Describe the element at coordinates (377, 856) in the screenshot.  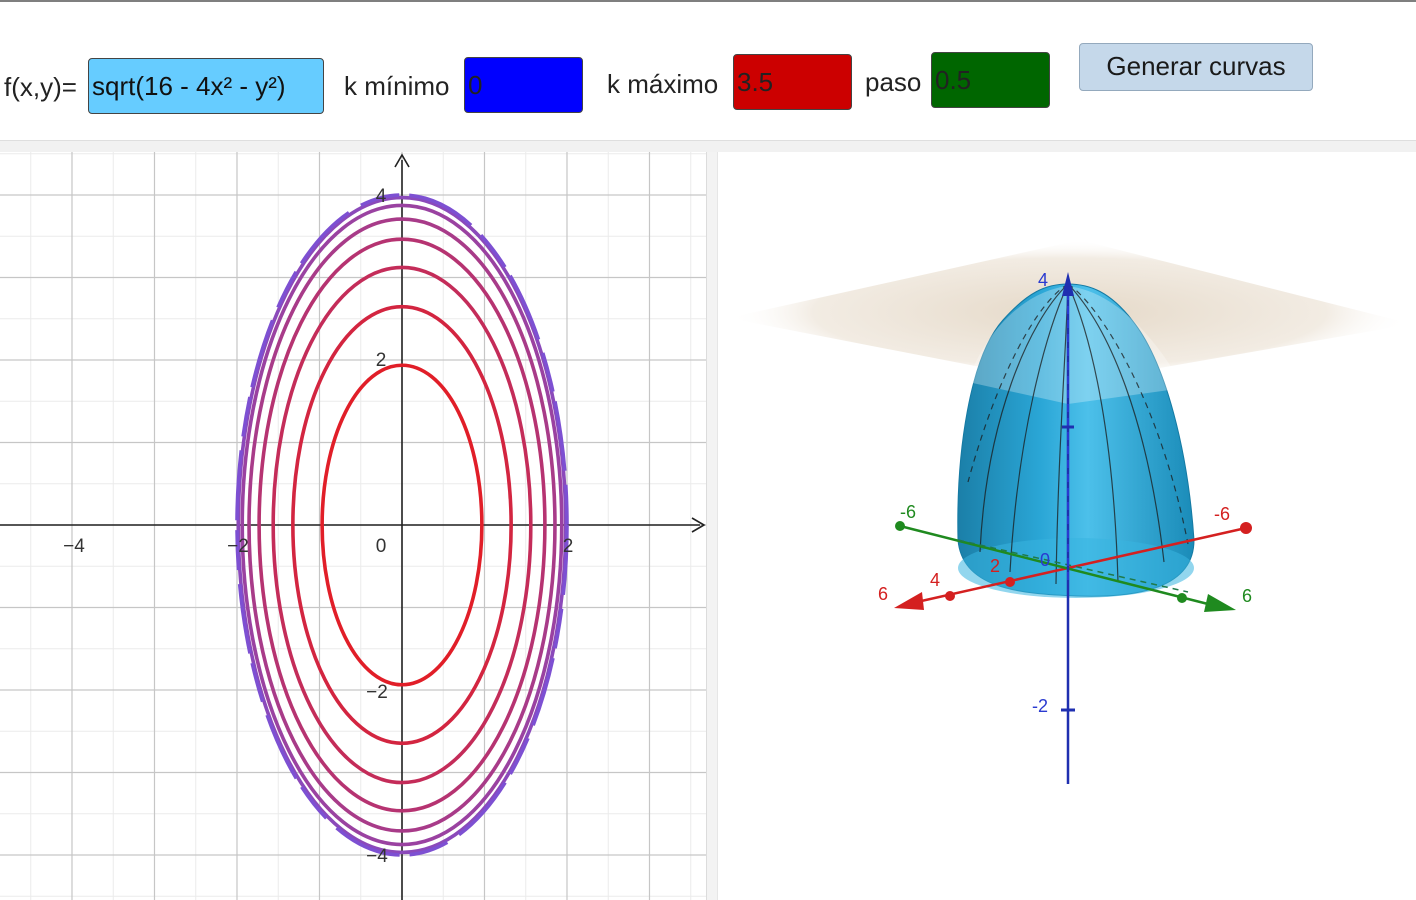
I see `y-tick-label: −4` at that location.